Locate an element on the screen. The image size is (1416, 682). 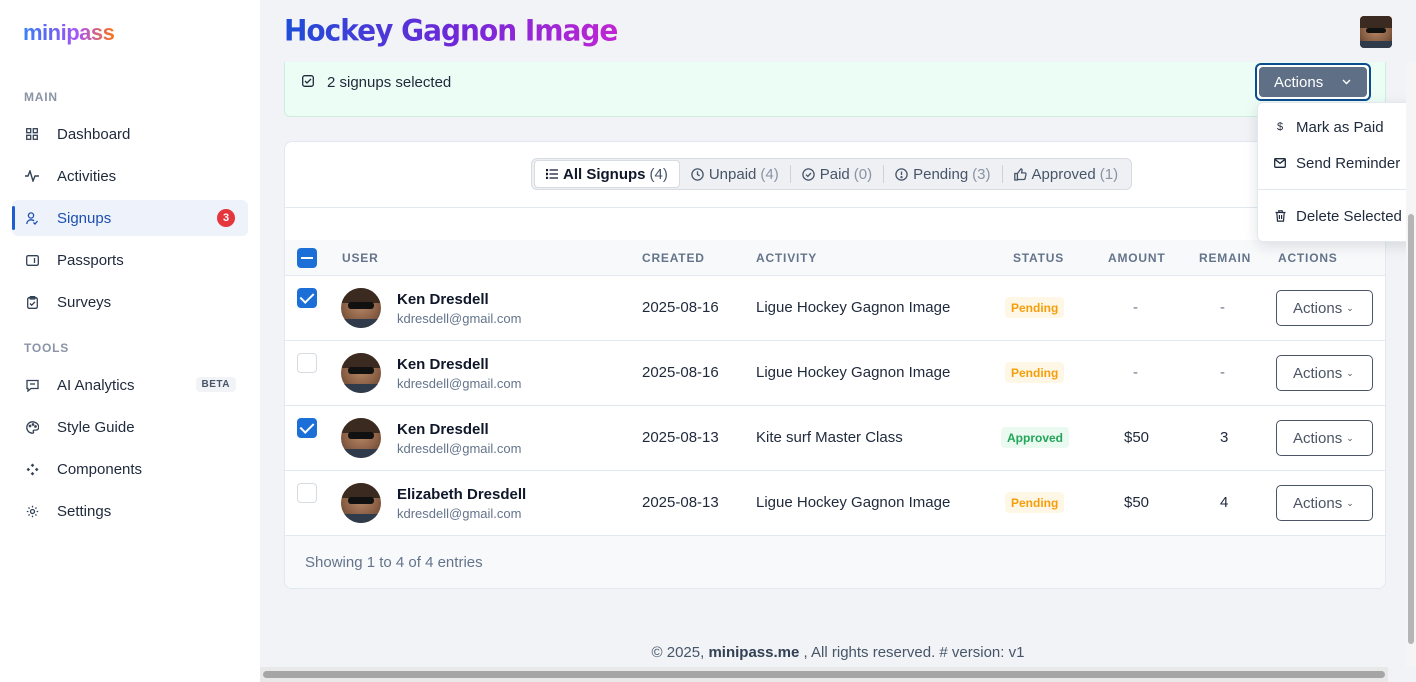
sidebar-item-surveys: Surveys is located at coordinates (130, 302).